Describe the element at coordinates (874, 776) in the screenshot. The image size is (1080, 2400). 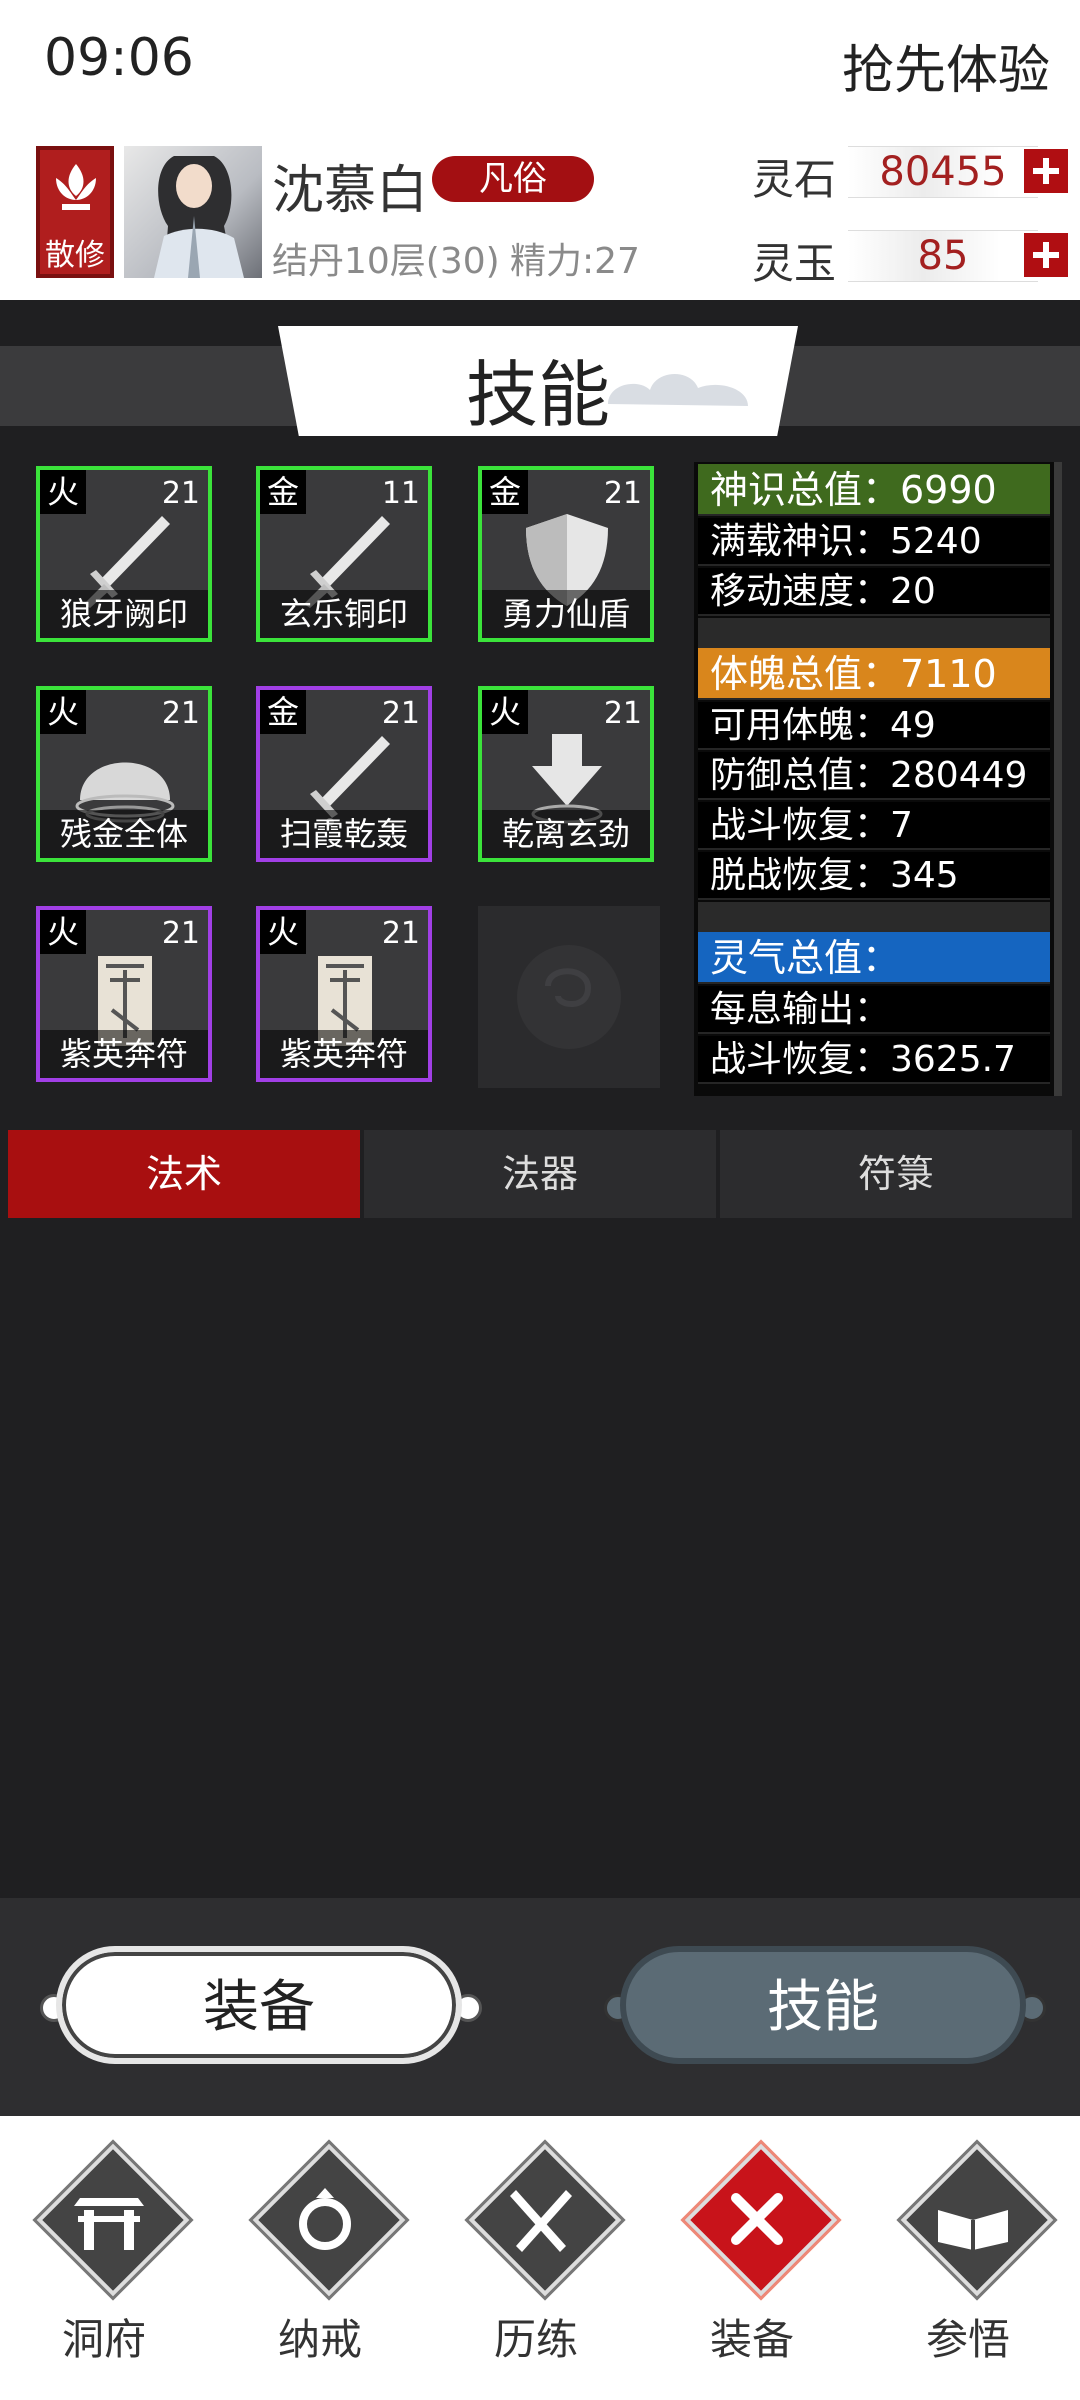
I see `stat-row: 防御总值：280449` at that location.